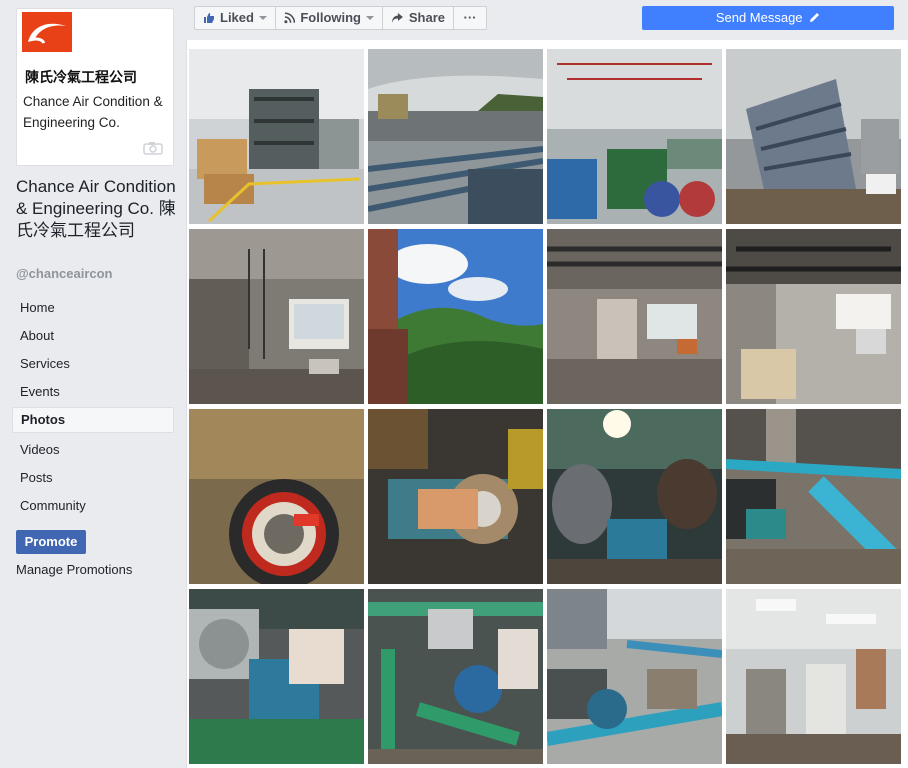 The height and width of the screenshot is (768, 908). Describe the element at coordinates (815, 17) in the screenshot. I see `pencil-icon` at that location.